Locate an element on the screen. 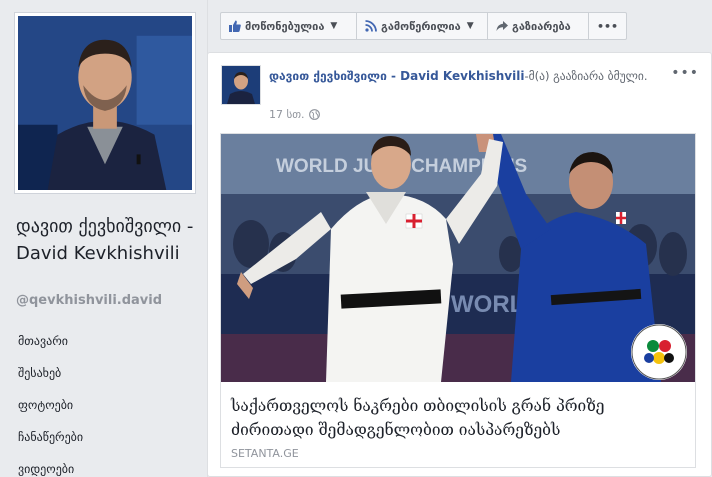 The width and height of the screenshot is (712, 477). page-handle: @qevkhishvili.david is located at coordinates (89, 300).